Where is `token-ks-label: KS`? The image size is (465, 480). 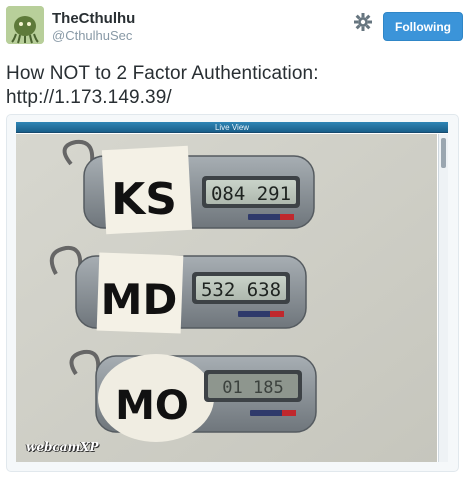
token-ks-label: KS is located at coordinates (144, 199).